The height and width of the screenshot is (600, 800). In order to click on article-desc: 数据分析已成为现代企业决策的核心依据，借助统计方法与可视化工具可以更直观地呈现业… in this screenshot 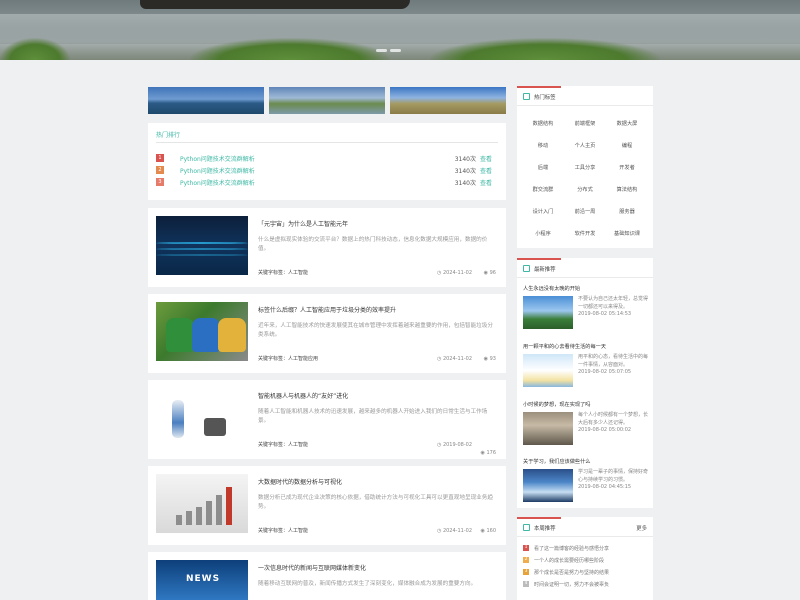, I will do `click(375, 502)`.